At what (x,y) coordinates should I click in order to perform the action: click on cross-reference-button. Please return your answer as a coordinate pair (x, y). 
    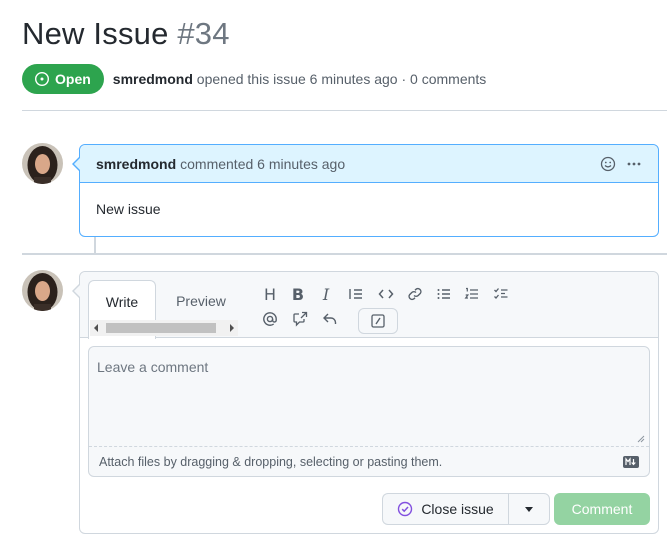
    Looking at the image, I should click on (300, 319).